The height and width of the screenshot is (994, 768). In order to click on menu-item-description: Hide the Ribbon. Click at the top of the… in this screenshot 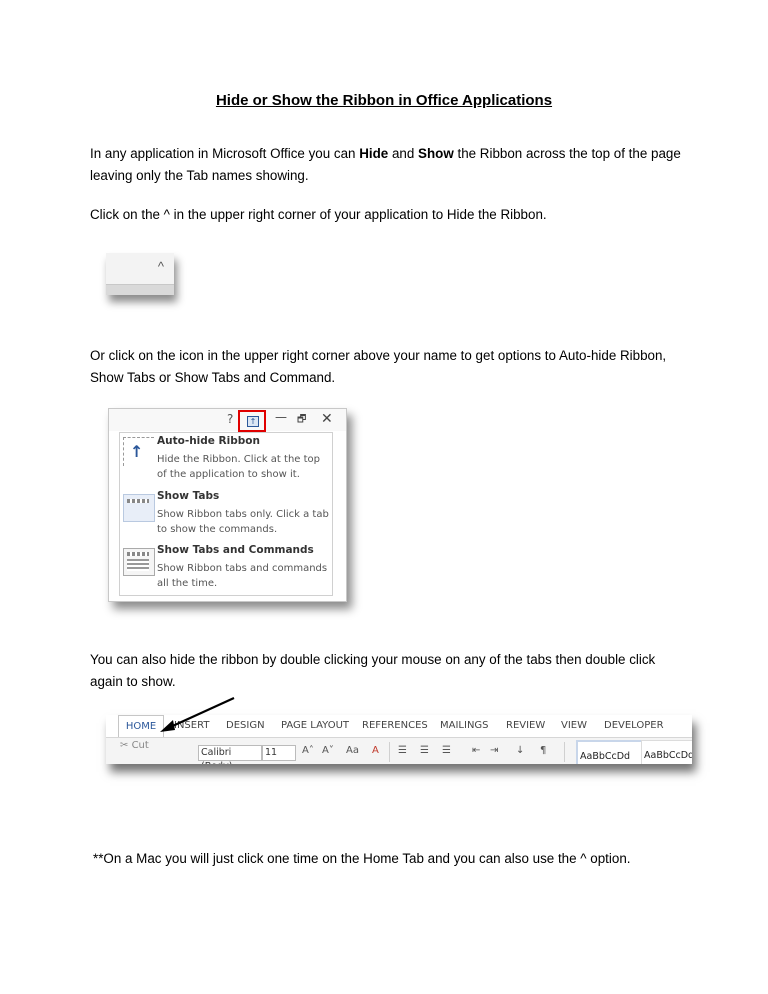, I will do `click(239, 467)`.